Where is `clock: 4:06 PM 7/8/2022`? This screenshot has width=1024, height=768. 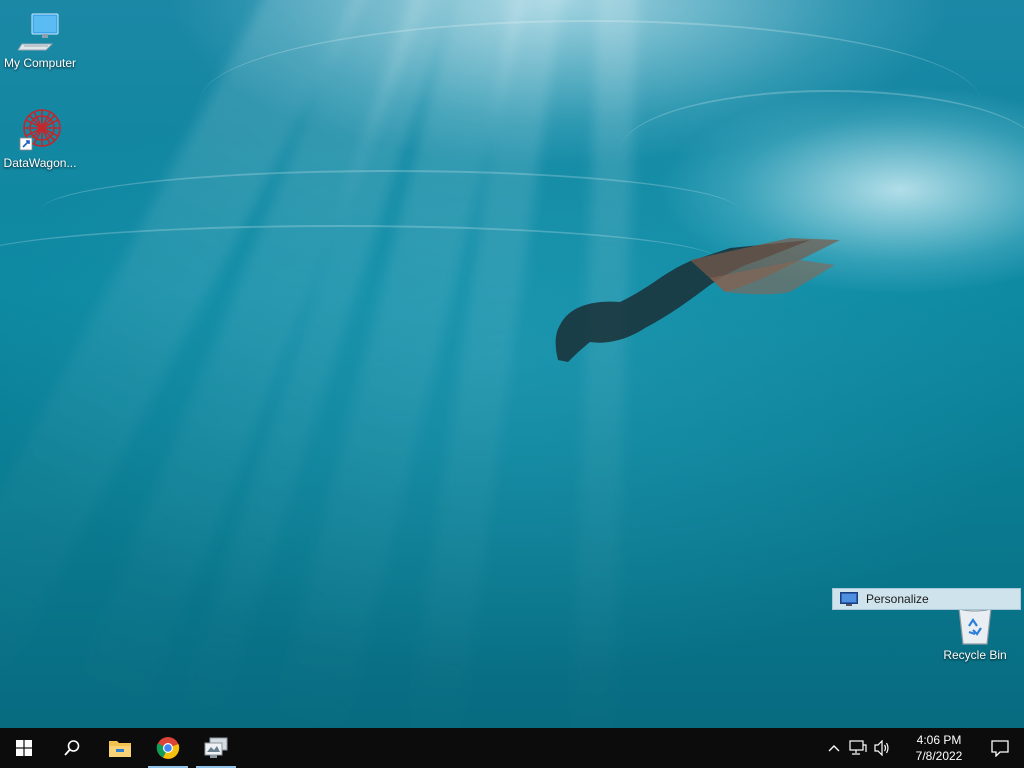 clock: 4:06 PM 7/8/2022 is located at coordinates (939, 748).